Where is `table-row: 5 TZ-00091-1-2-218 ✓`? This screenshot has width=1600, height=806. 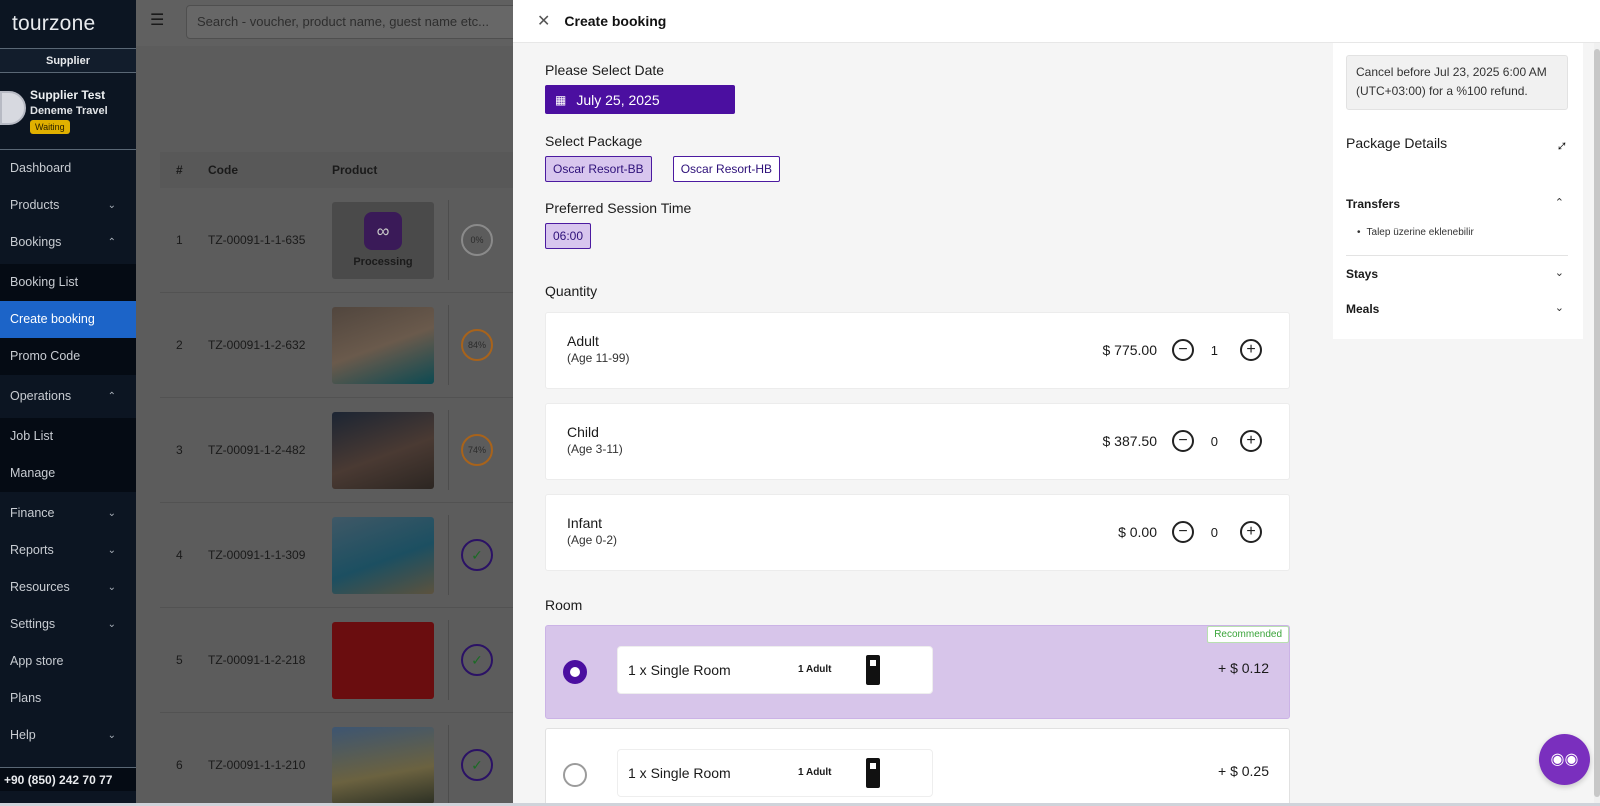
table-row: 5 TZ-00091-1-2-218 ✓ is located at coordinates (340, 660).